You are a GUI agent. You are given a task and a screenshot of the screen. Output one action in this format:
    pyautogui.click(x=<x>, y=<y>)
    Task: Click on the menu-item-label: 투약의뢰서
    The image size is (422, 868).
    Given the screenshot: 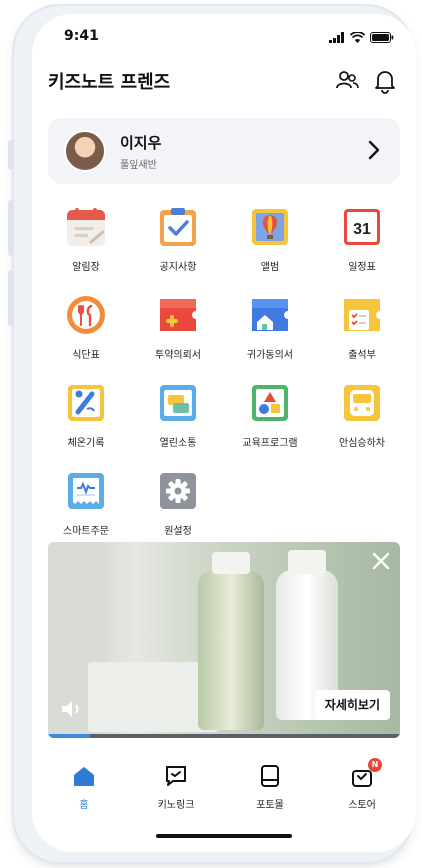 What is the action you would take?
    pyautogui.click(x=178, y=355)
    